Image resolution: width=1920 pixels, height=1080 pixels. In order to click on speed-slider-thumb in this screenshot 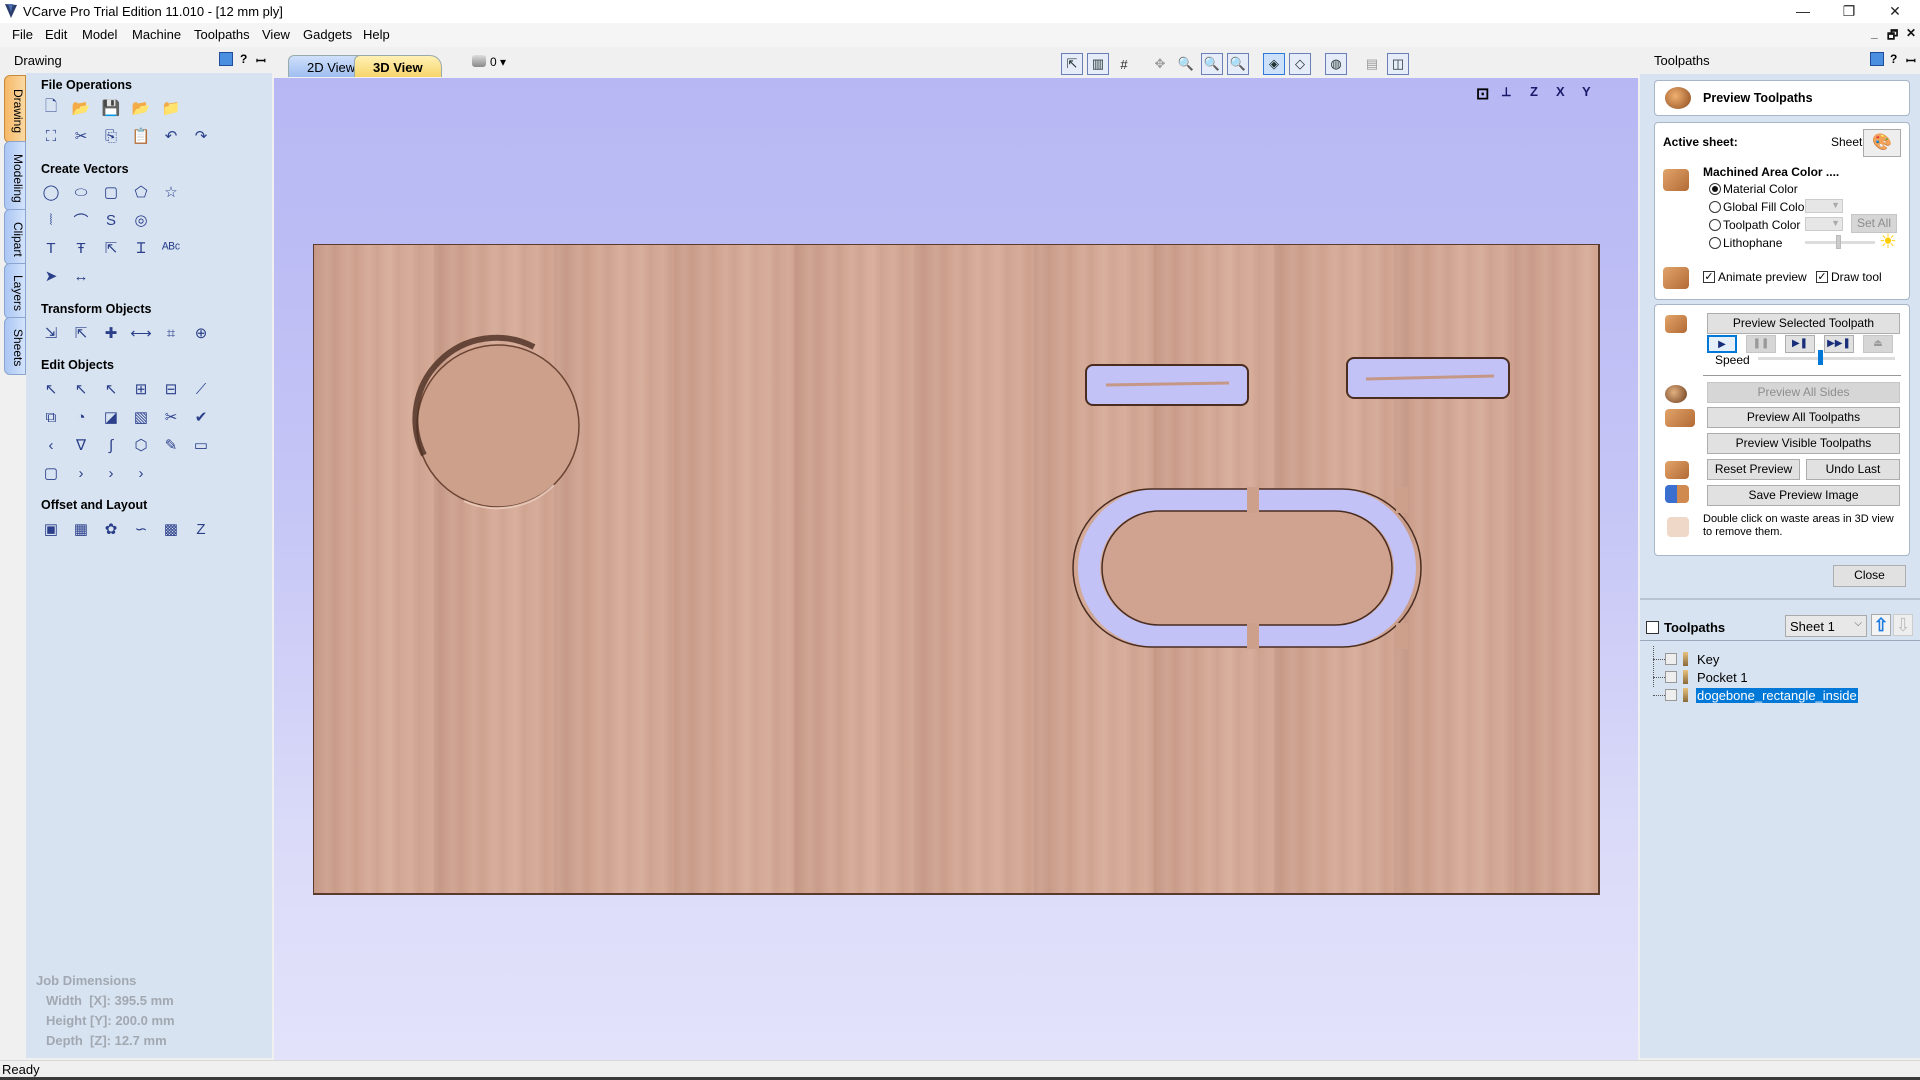, I will do `click(1820, 357)`.